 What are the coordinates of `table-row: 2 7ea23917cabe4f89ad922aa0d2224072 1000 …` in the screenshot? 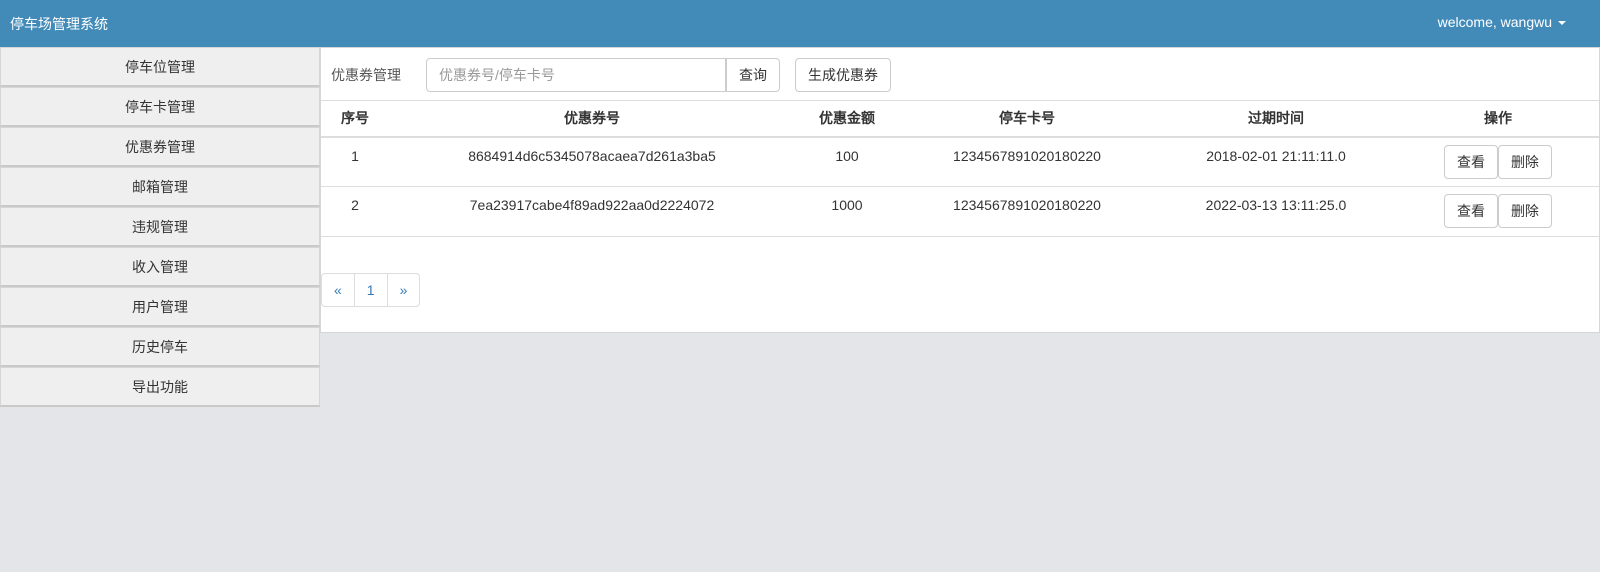 It's located at (960, 211).